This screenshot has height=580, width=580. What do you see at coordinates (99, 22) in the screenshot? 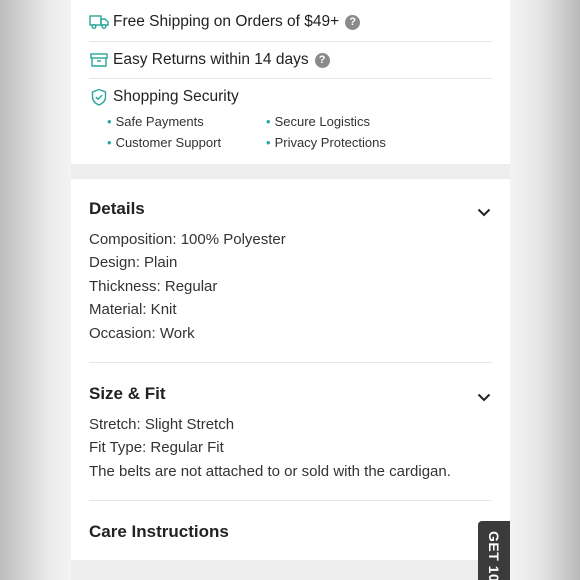
I see `truck-icon` at bounding box center [99, 22].